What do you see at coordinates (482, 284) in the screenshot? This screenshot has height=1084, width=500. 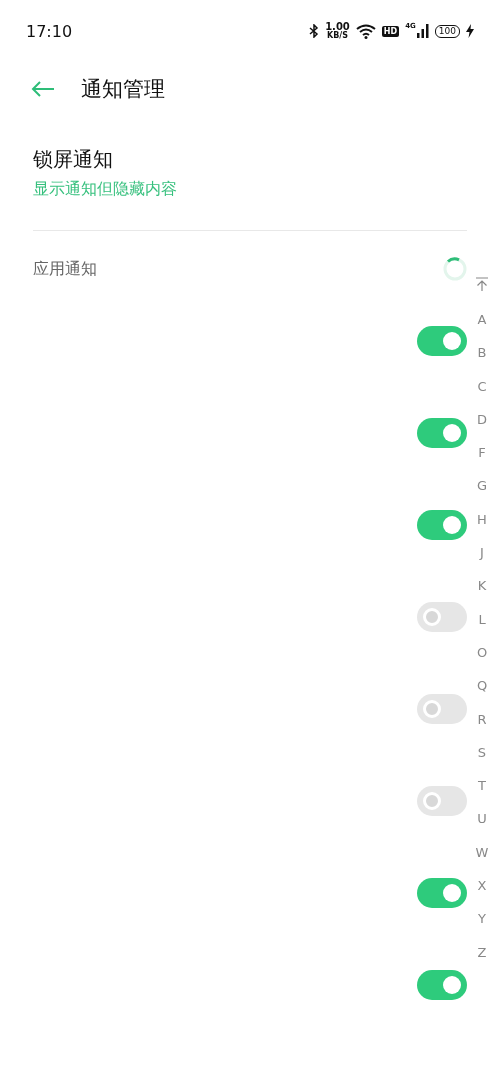 I see `scroll-to-top-icon` at bounding box center [482, 284].